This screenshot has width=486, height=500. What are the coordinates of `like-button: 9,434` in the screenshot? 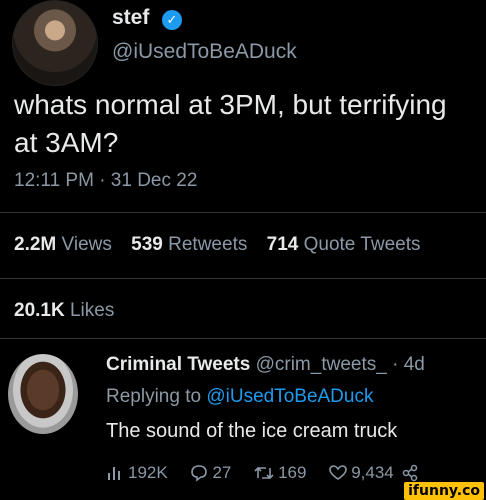 It's located at (361, 473).